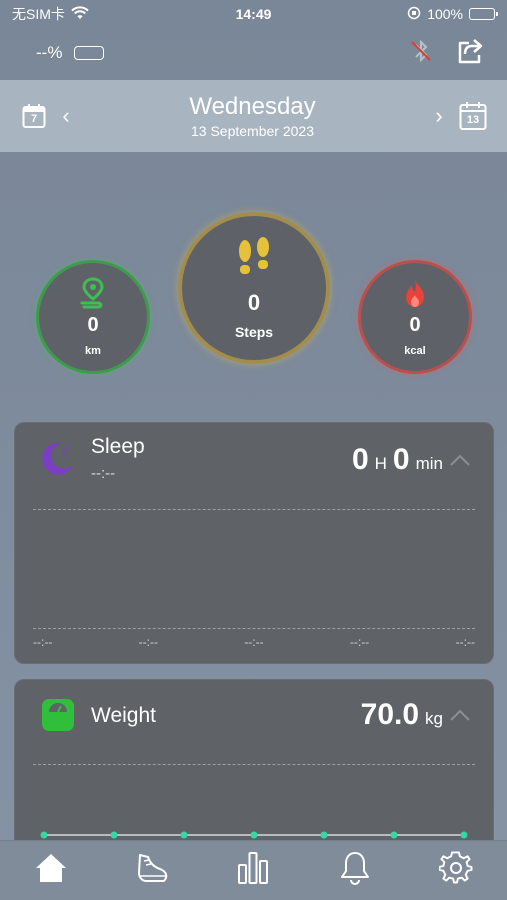 This screenshot has height=900, width=507. I want to click on sleep-duration: 0 H 0 min, so click(397, 460).